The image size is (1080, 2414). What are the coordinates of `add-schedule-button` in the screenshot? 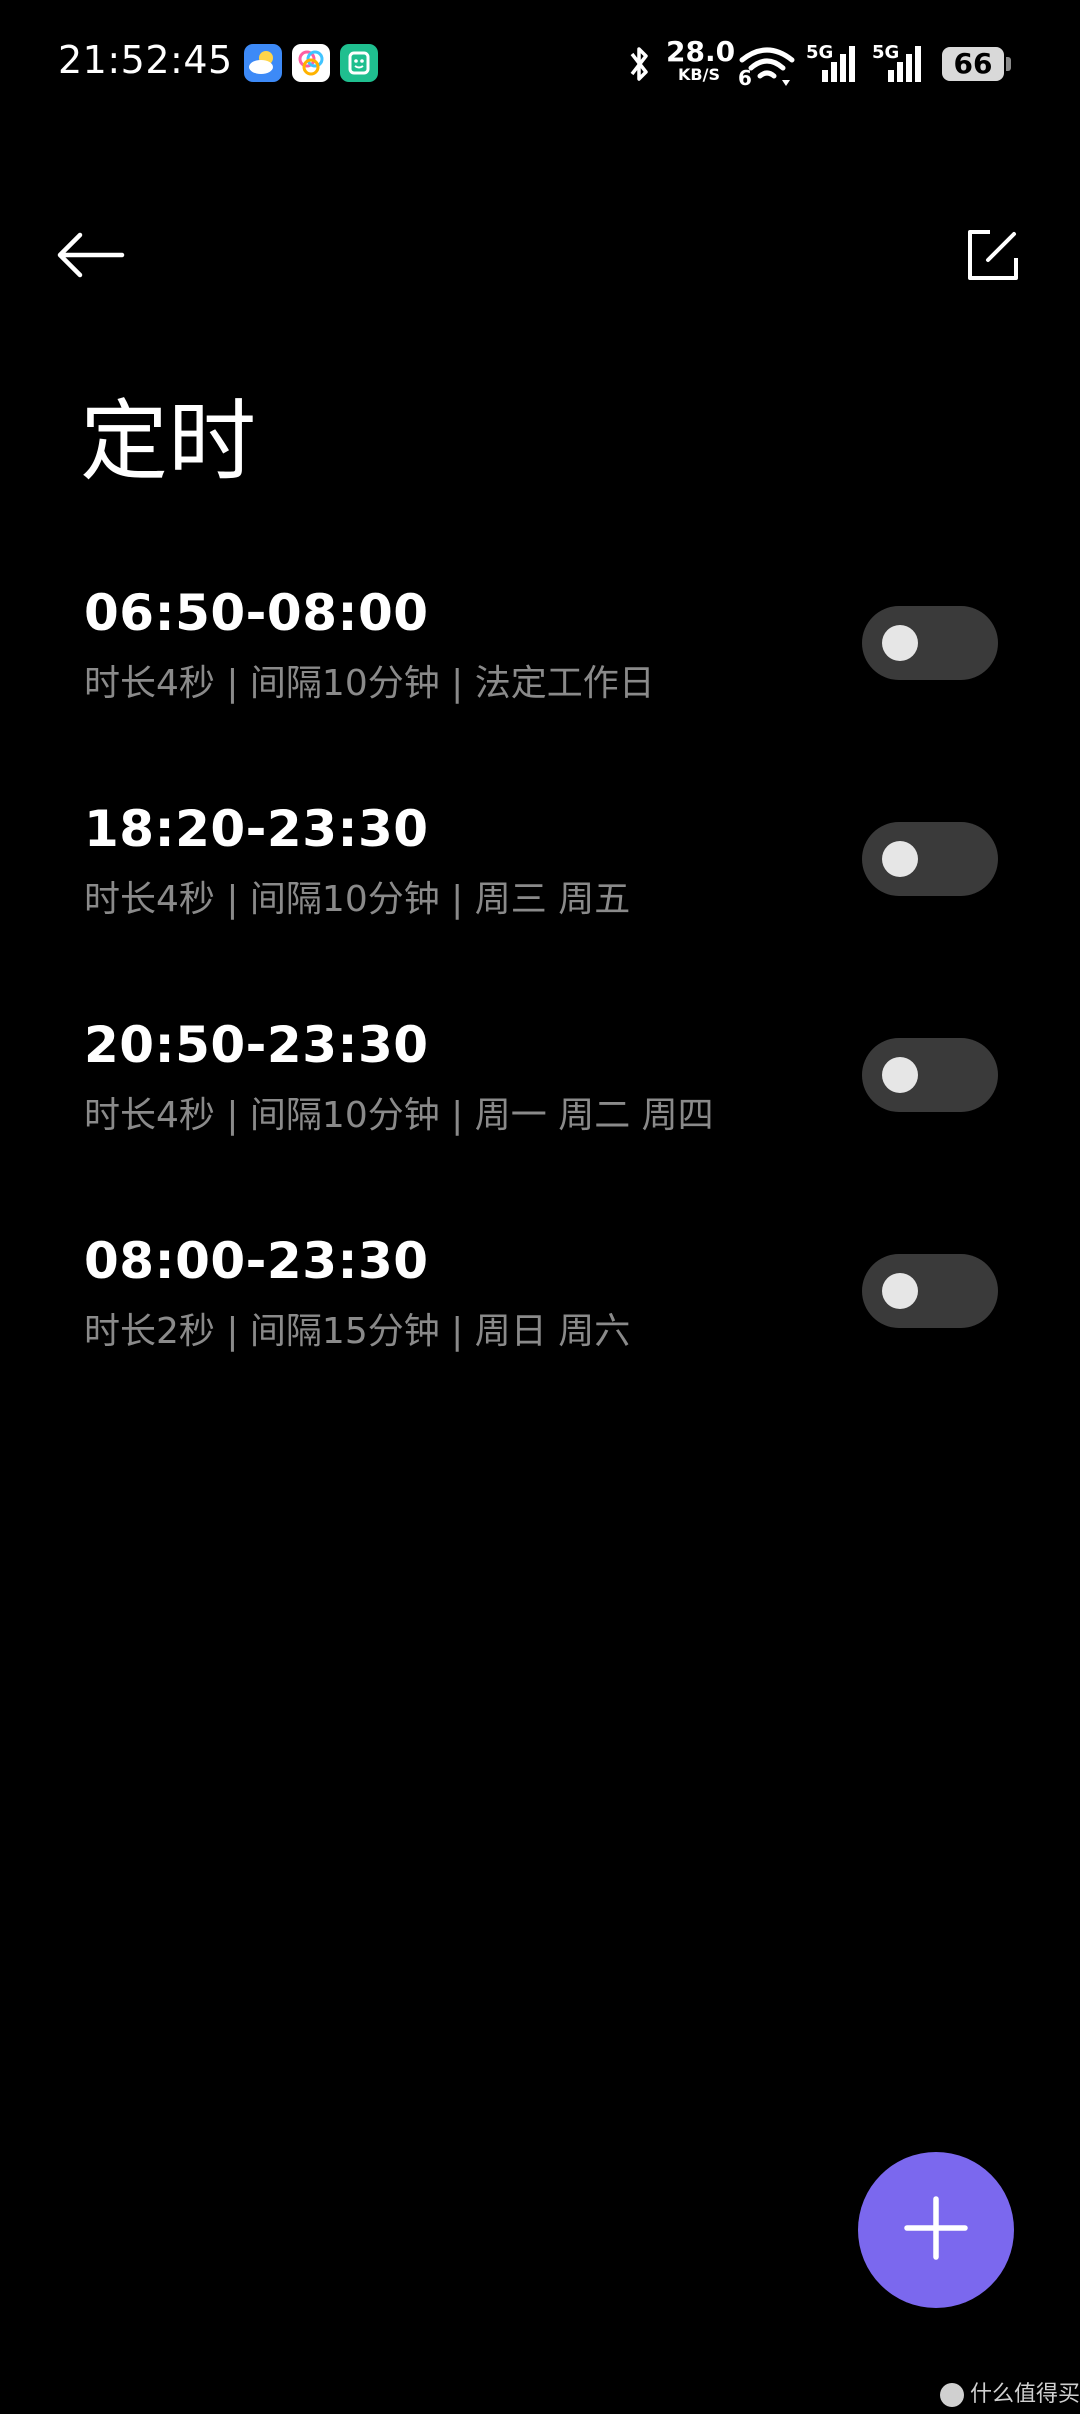 It's located at (936, 2230).